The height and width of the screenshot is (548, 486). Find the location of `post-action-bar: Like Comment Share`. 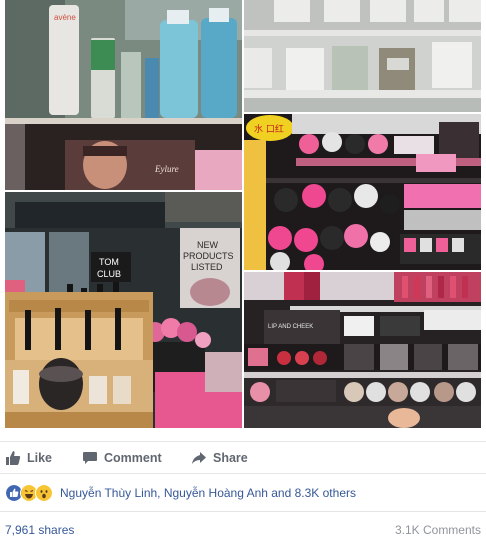

post-action-bar: Like Comment Share is located at coordinates (243, 457).